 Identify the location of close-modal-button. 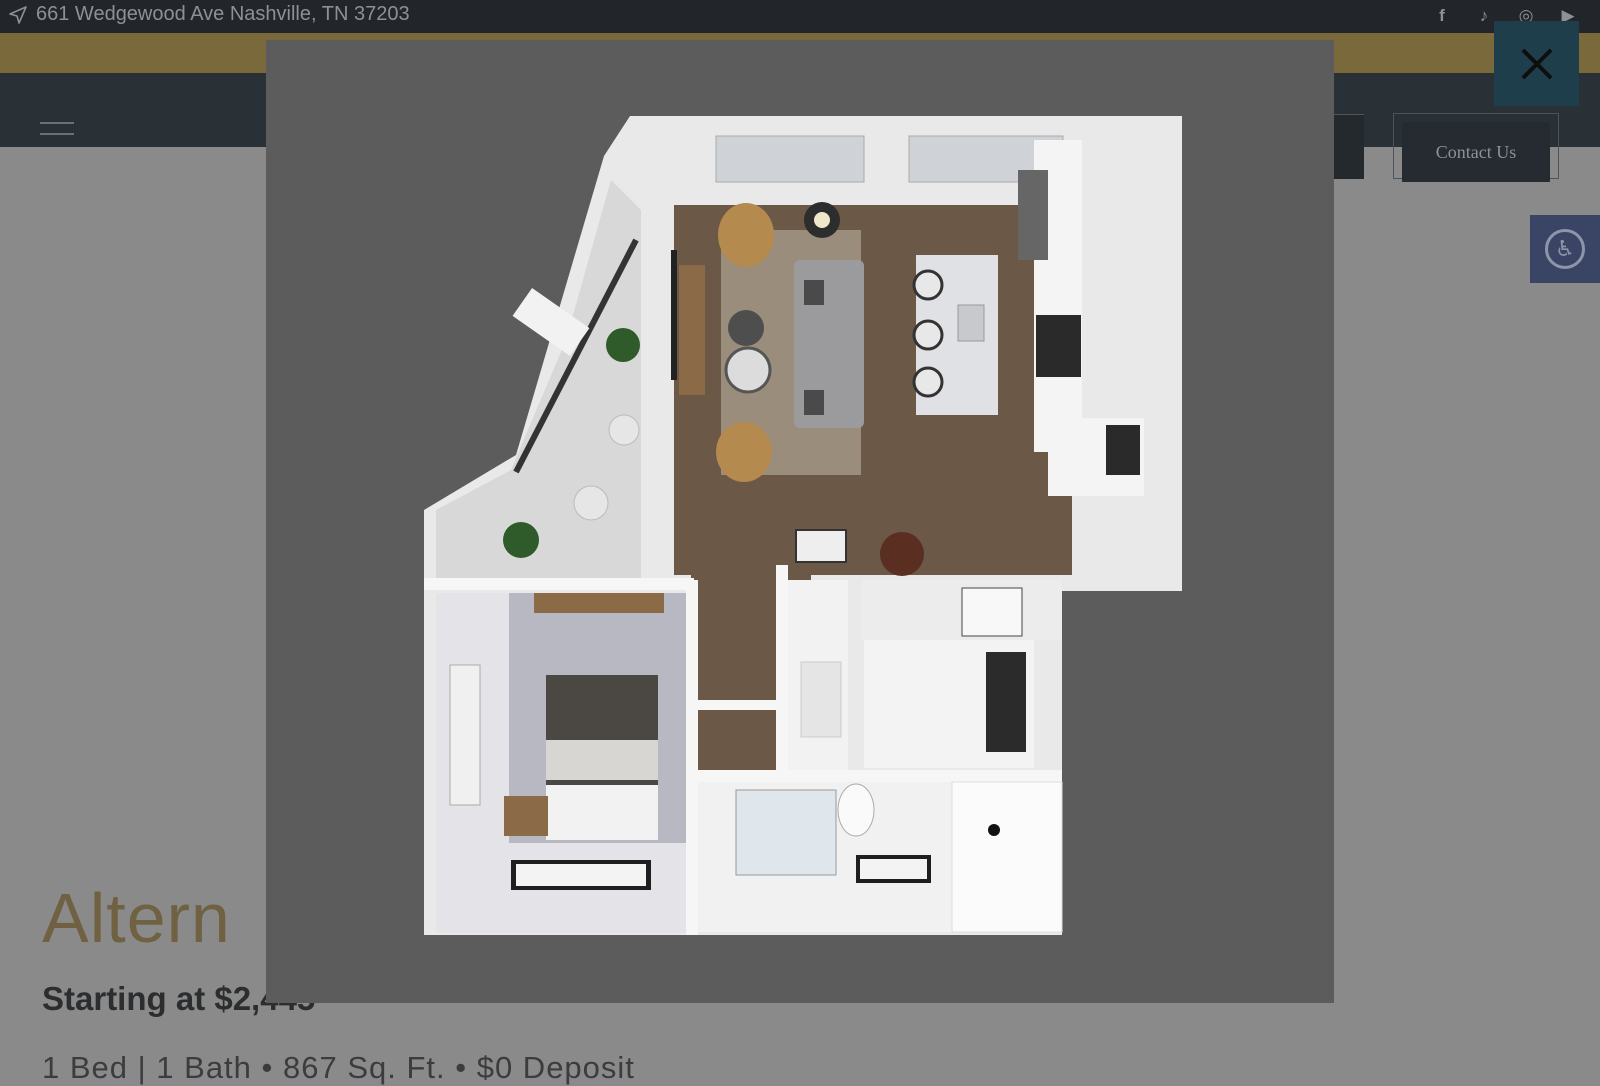
(1536, 63).